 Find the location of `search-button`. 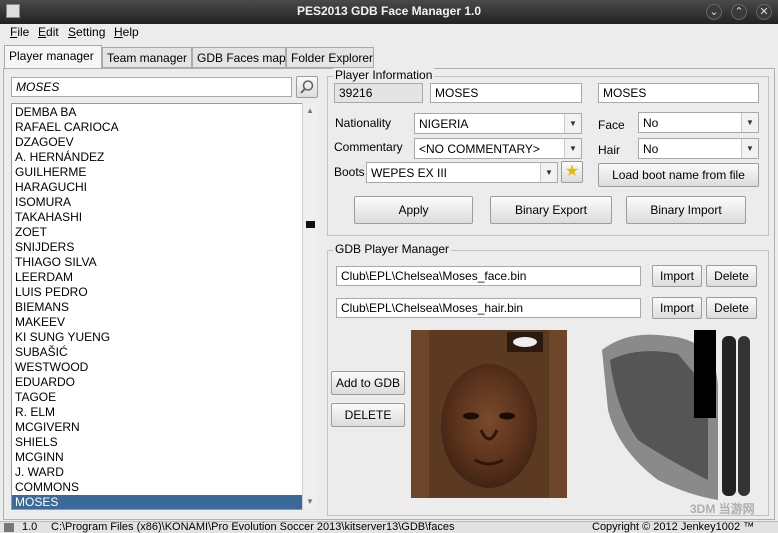

search-button is located at coordinates (307, 87).